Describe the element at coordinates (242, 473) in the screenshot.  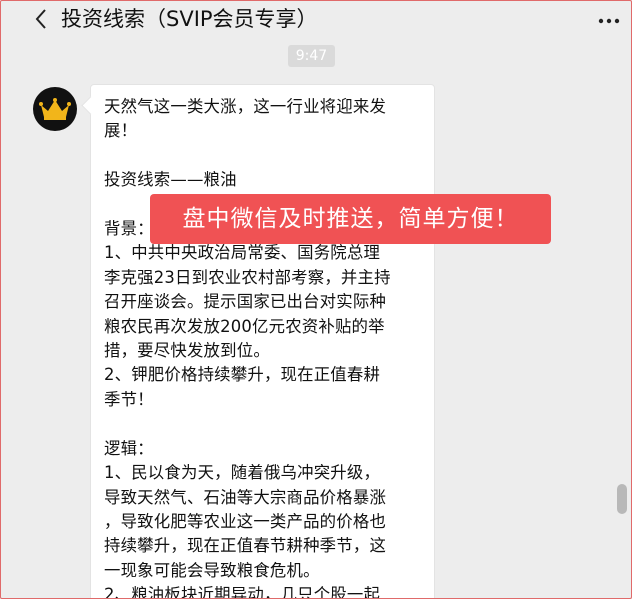
I see `message-line: 1、民以食为天，随着俄乌冲突升级，` at that location.